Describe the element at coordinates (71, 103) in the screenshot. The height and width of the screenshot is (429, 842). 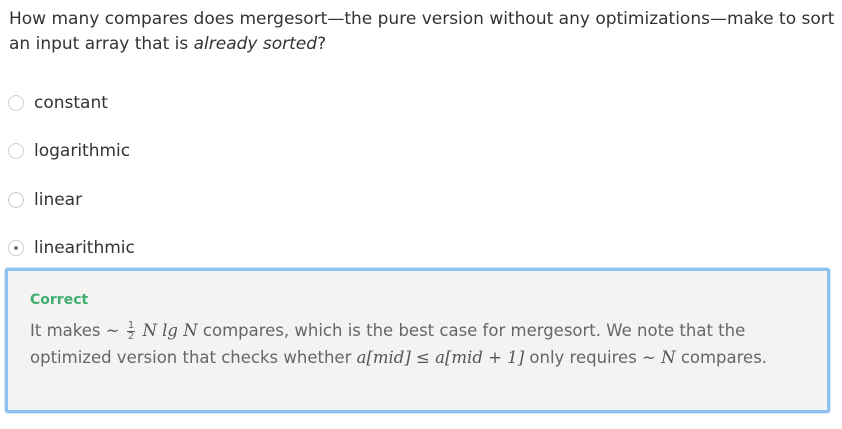
I see `option-label: constant` at that location.